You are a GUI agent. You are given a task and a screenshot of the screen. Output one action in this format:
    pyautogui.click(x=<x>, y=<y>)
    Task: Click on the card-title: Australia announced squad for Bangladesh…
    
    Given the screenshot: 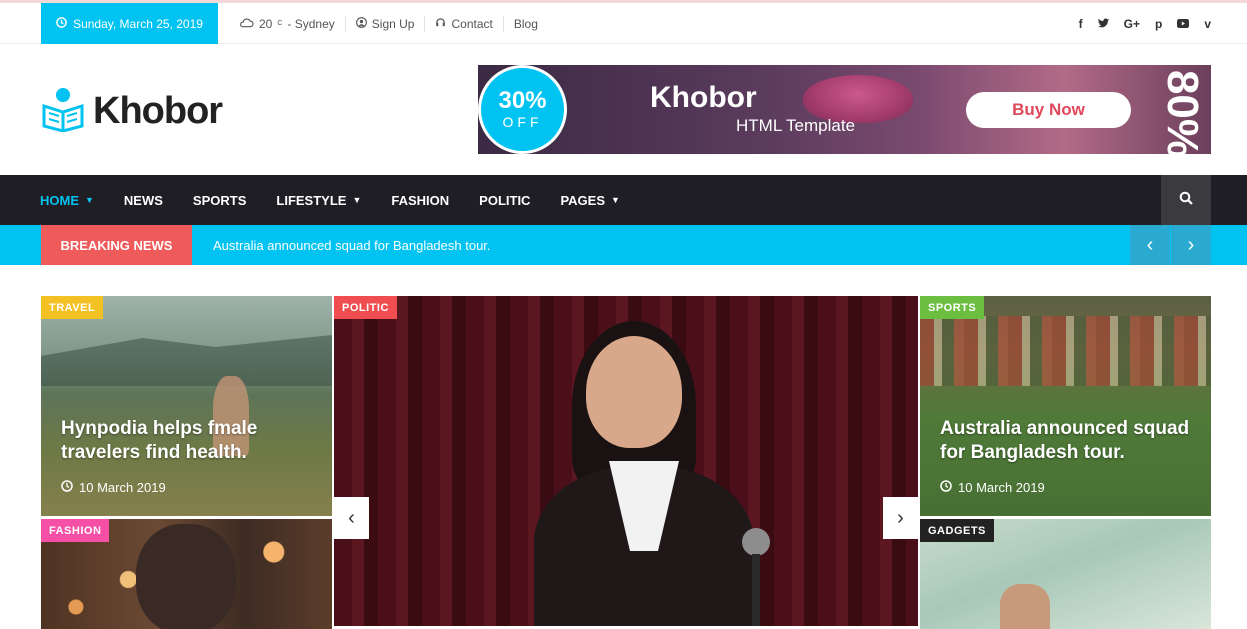 What is the action you would take?
    pyautogui.click(x=1071, y=441)
    